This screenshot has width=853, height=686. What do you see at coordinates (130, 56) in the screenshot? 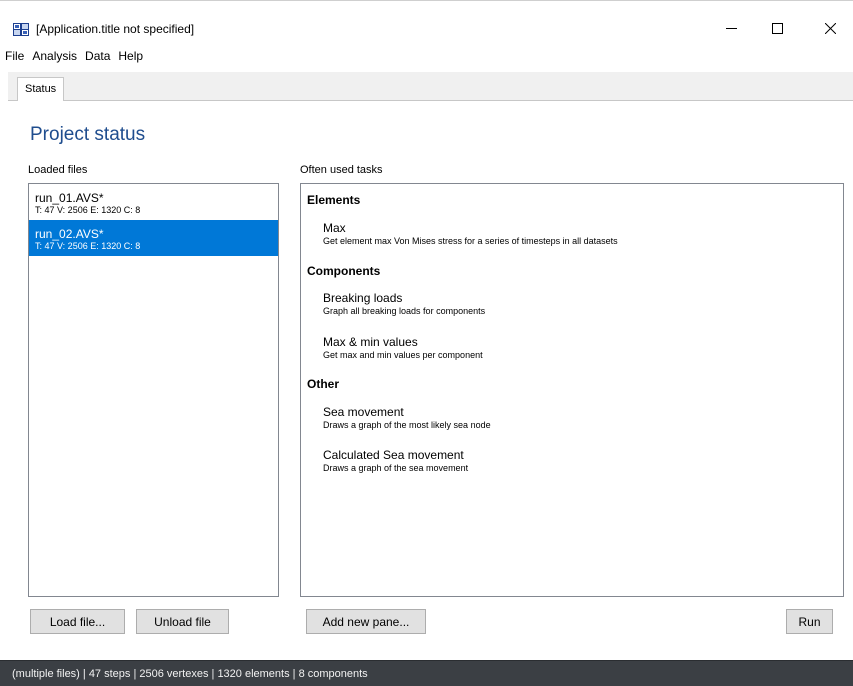
I see `menu-help: Help` at bounding box center [130, 56].